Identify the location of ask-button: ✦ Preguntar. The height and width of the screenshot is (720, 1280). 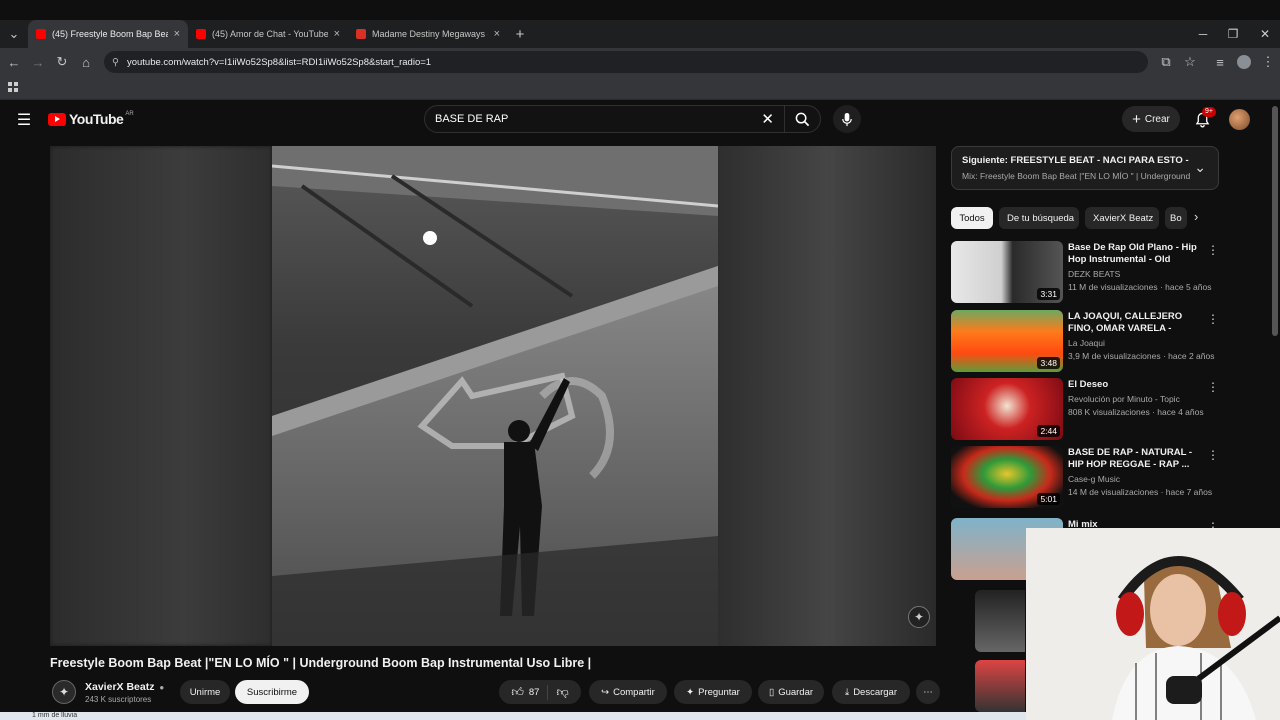
(713, 692).